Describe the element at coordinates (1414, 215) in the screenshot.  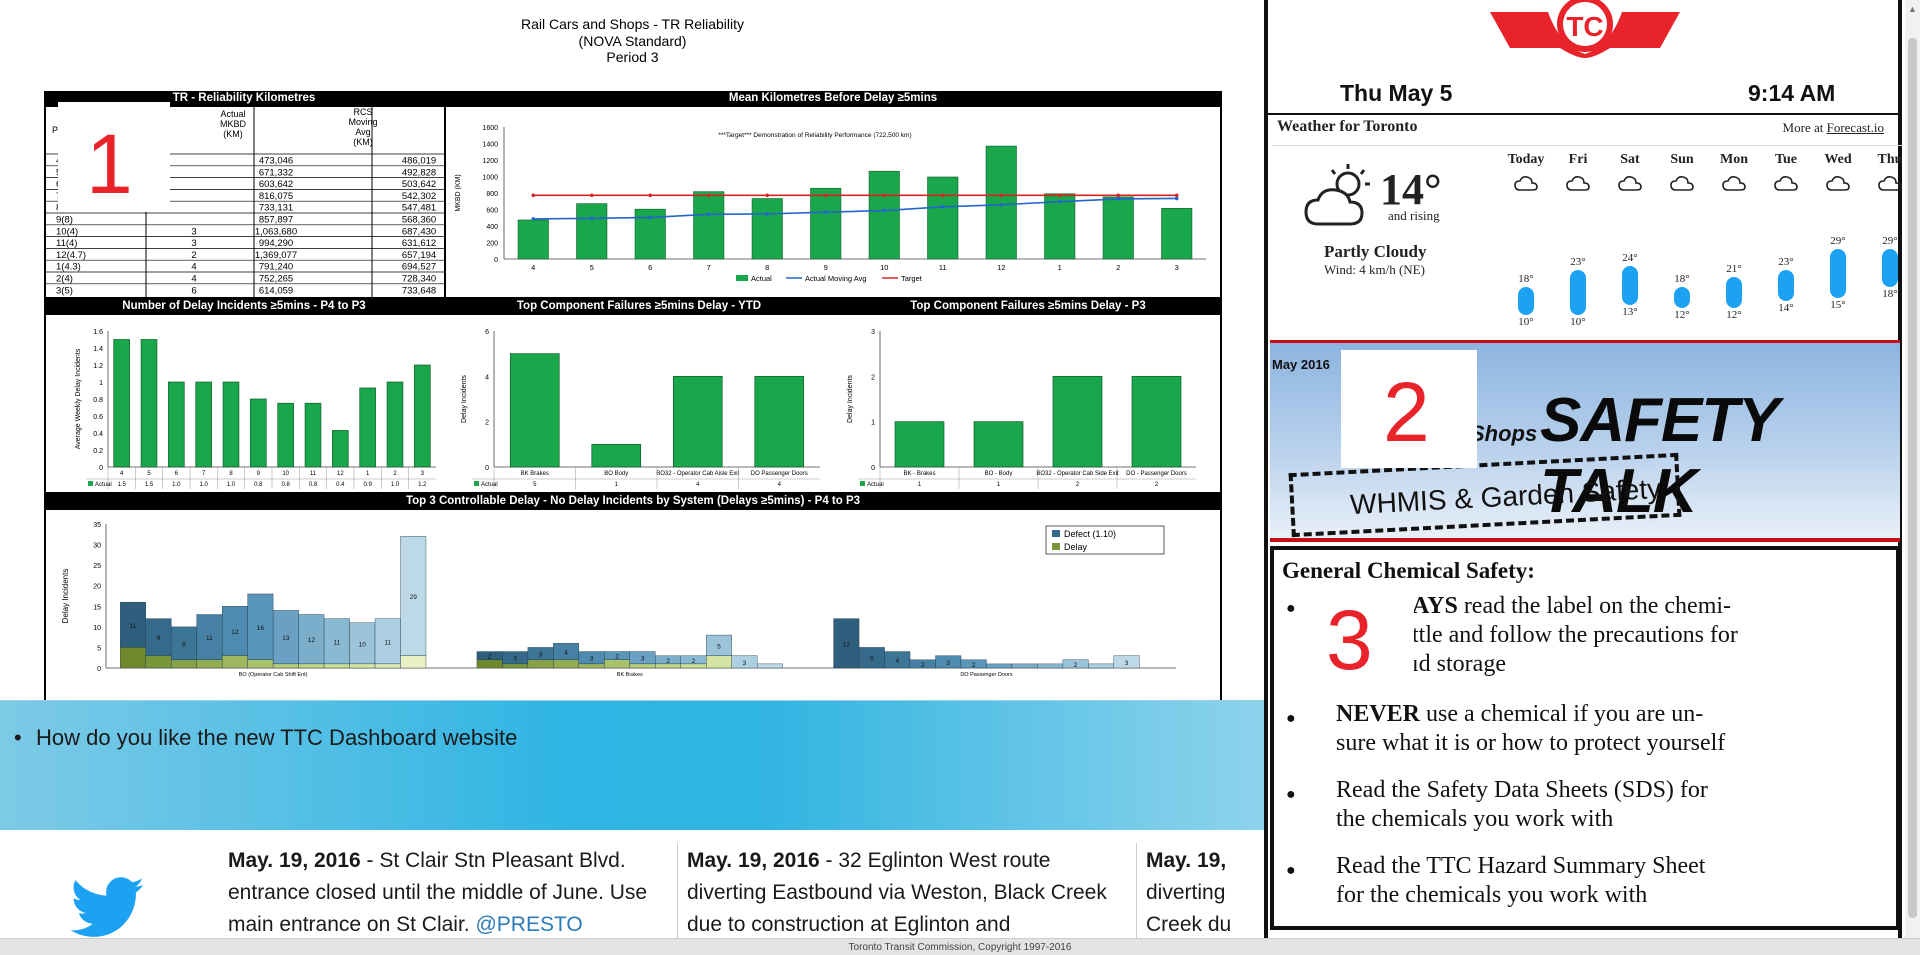
I see `temp-trend: and rising` at that location.